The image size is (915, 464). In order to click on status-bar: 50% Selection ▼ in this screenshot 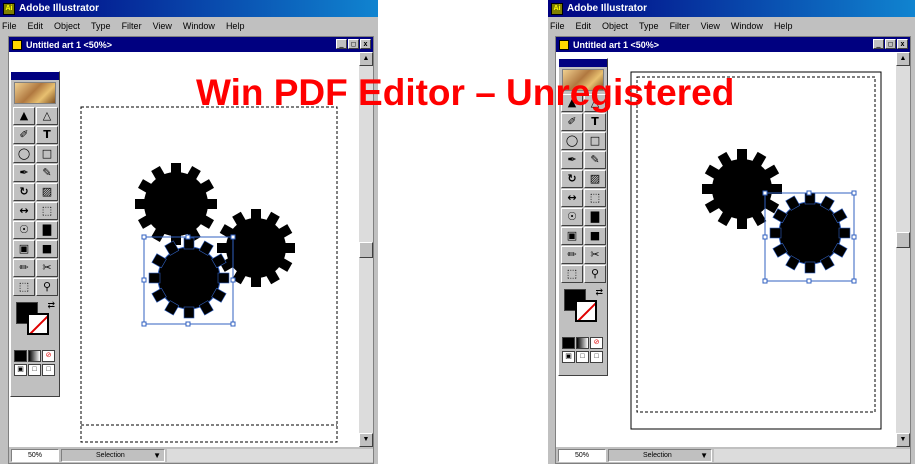, I will do `click(191, 455)`.